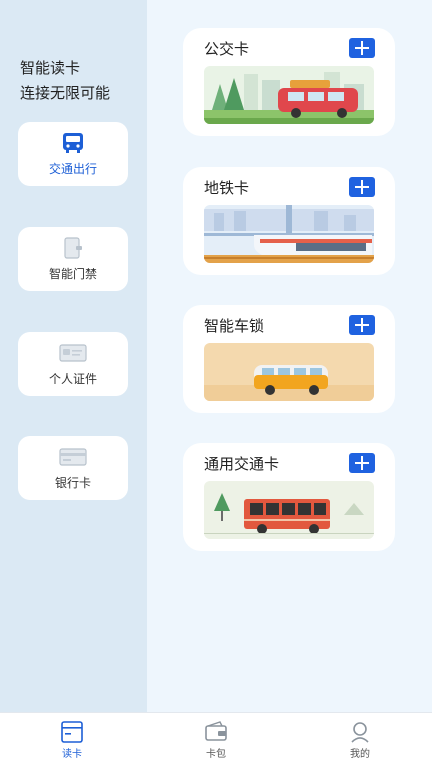 The width and height of the screenshot is (432, 768). I want to click on tab-label: 我的, so click(360, 754).